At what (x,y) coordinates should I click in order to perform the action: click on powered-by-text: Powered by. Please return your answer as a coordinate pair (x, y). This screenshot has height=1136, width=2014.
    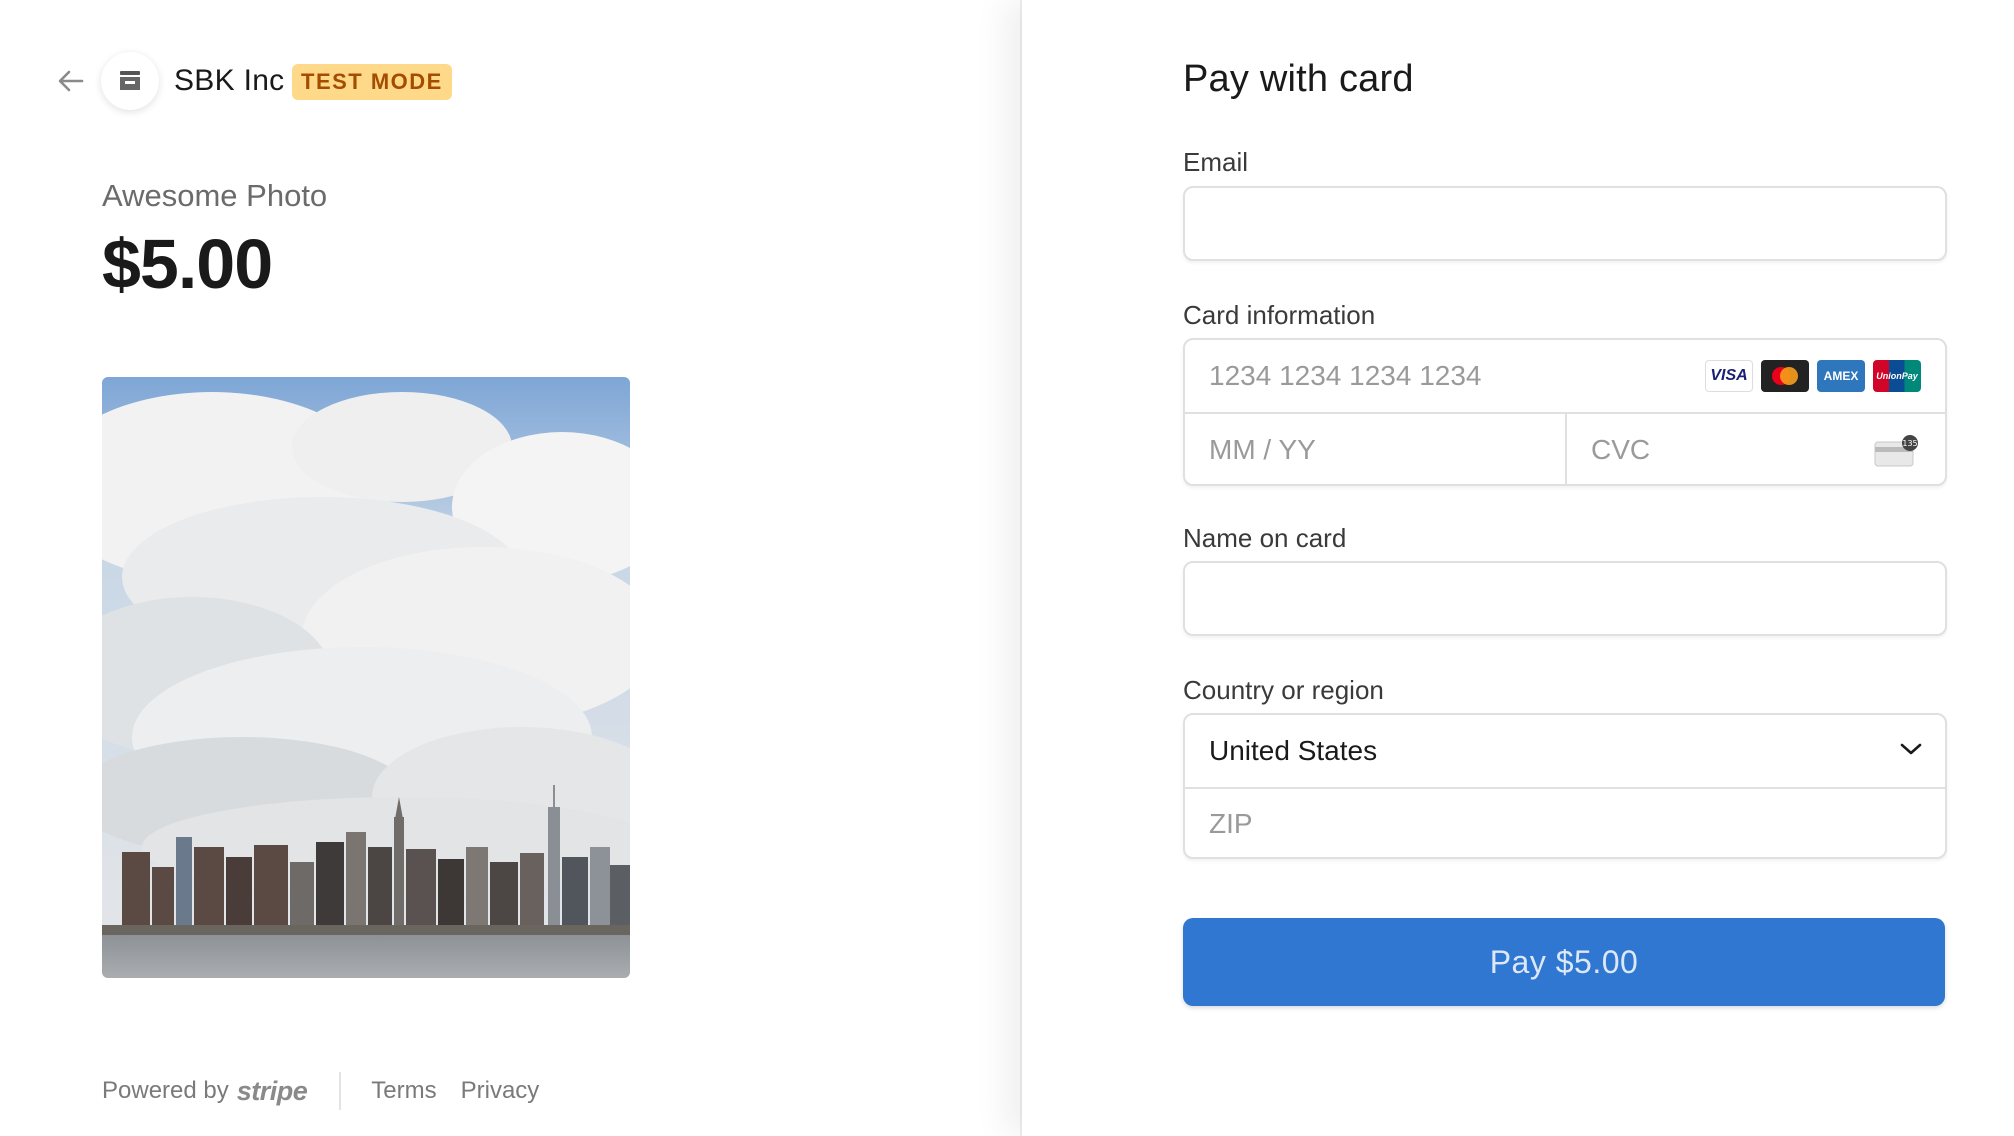
    Looking at the image, I should click on (165, 1090).